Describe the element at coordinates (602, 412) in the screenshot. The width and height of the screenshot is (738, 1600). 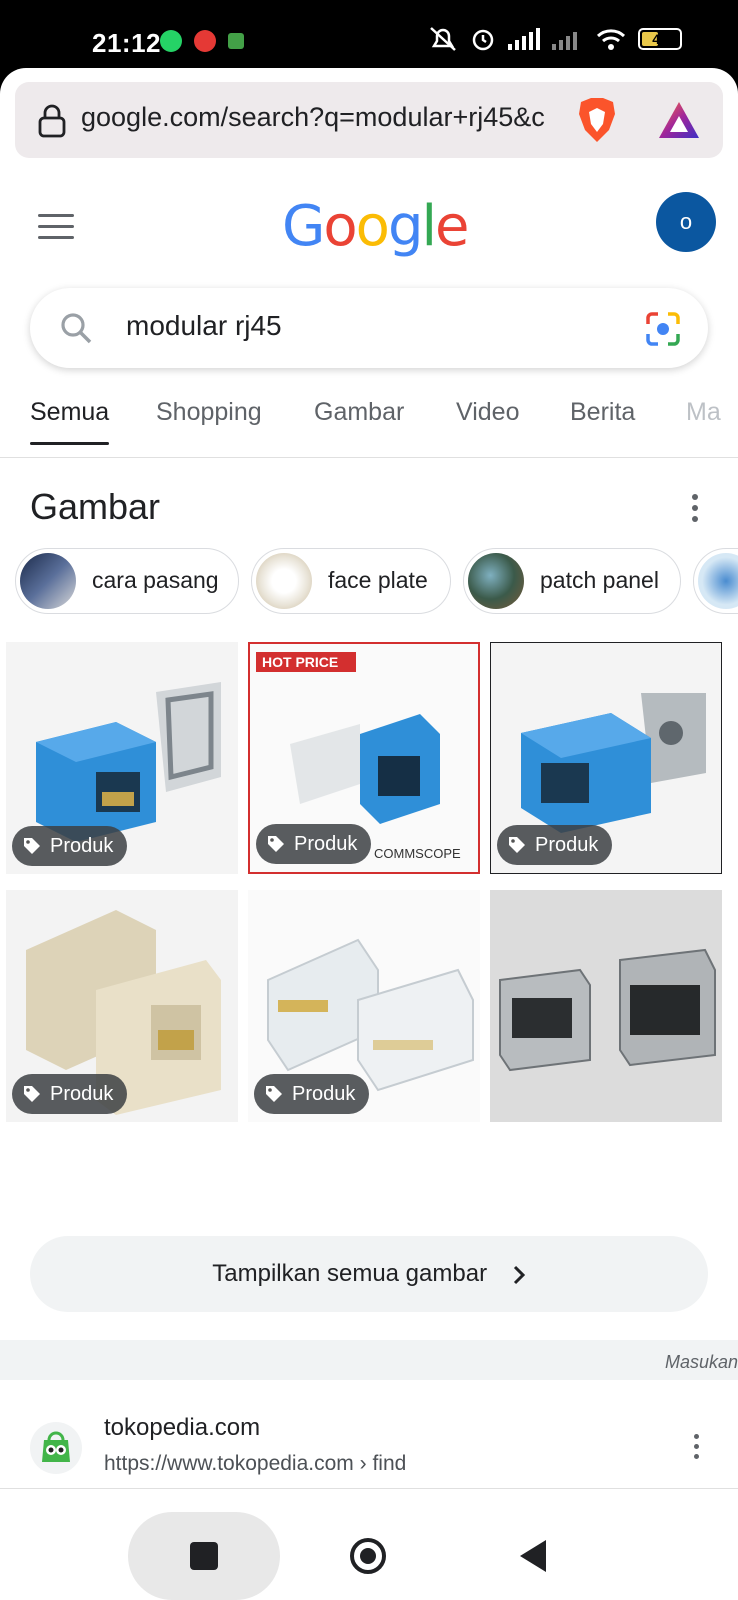
I see `tab-berita: Berita` at that location.